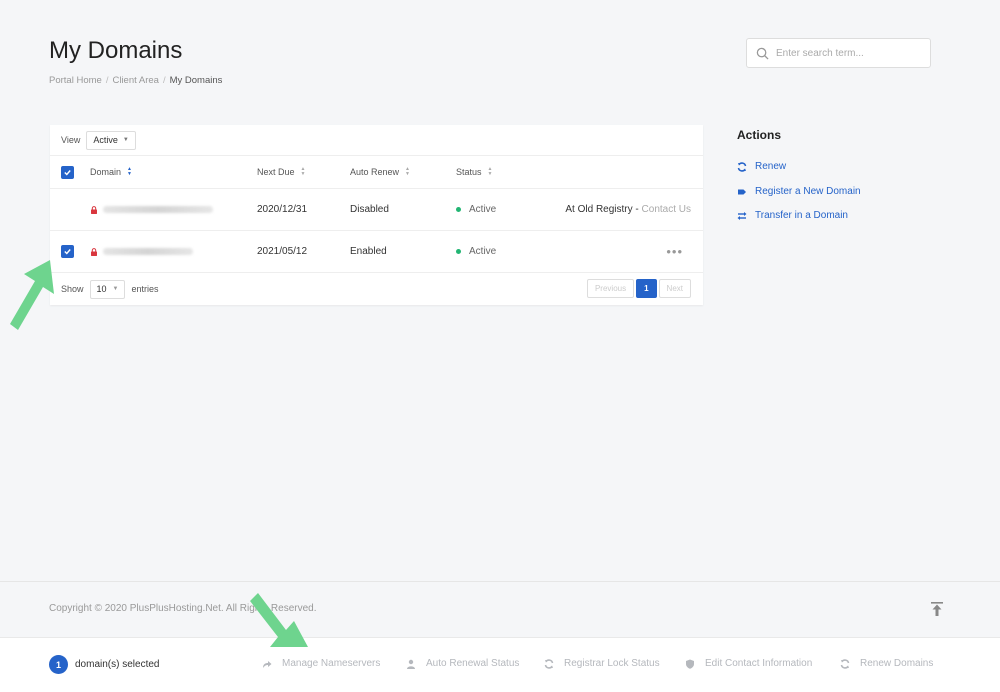 Image resolution: width=1000 pixels, height=692 pixels. What do you see at coordinates (411, 664) in the screenshot?
I see `user-icon` at bounding box center [411, 664].